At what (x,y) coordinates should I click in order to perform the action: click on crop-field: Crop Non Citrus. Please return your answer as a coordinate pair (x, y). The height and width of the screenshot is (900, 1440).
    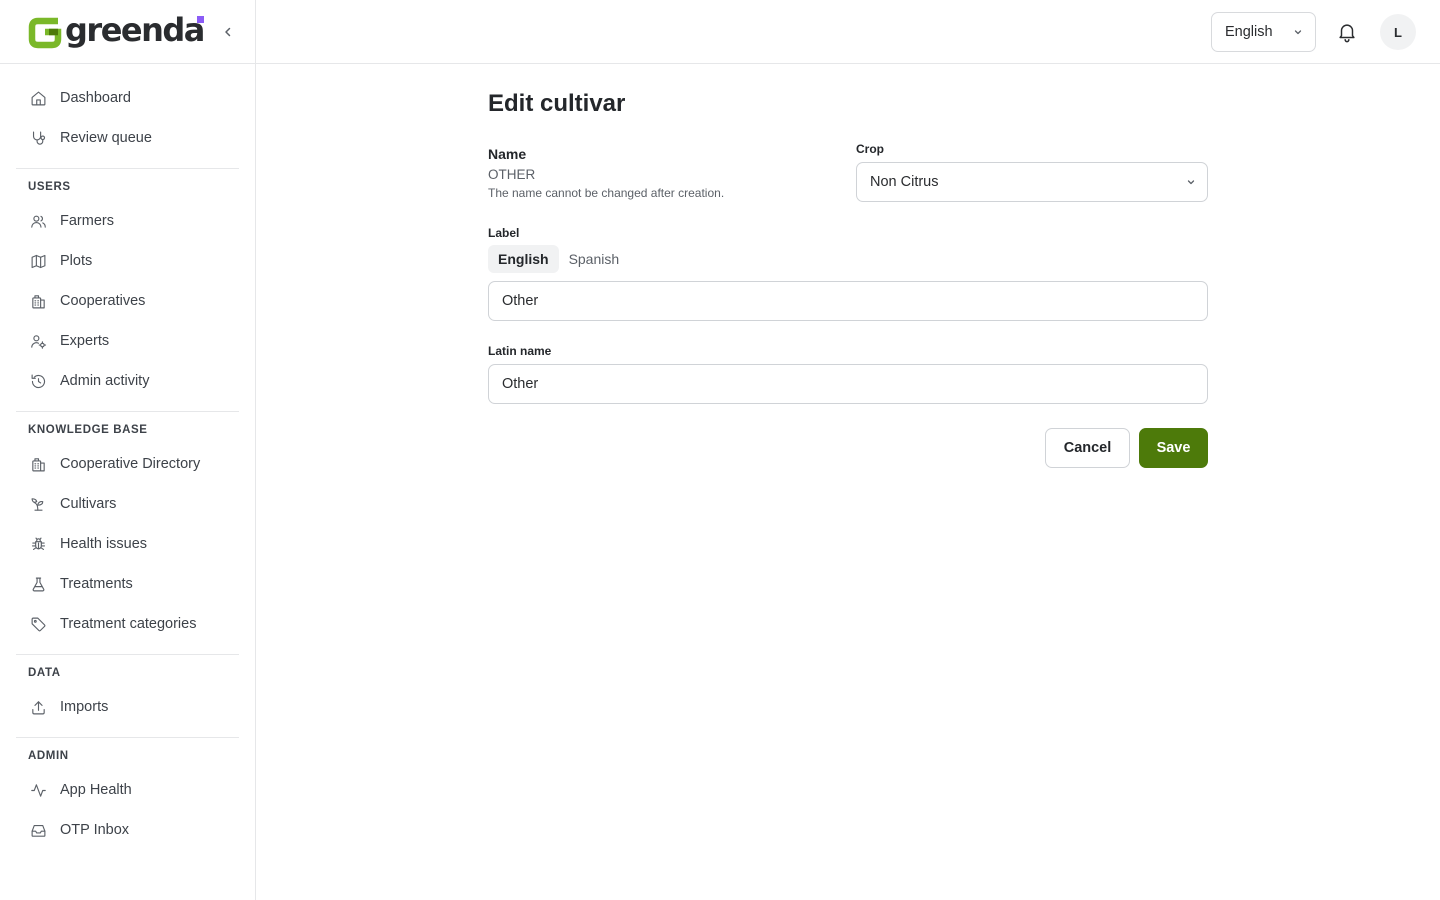
    Looking at the image, I should click on (1032, 172).